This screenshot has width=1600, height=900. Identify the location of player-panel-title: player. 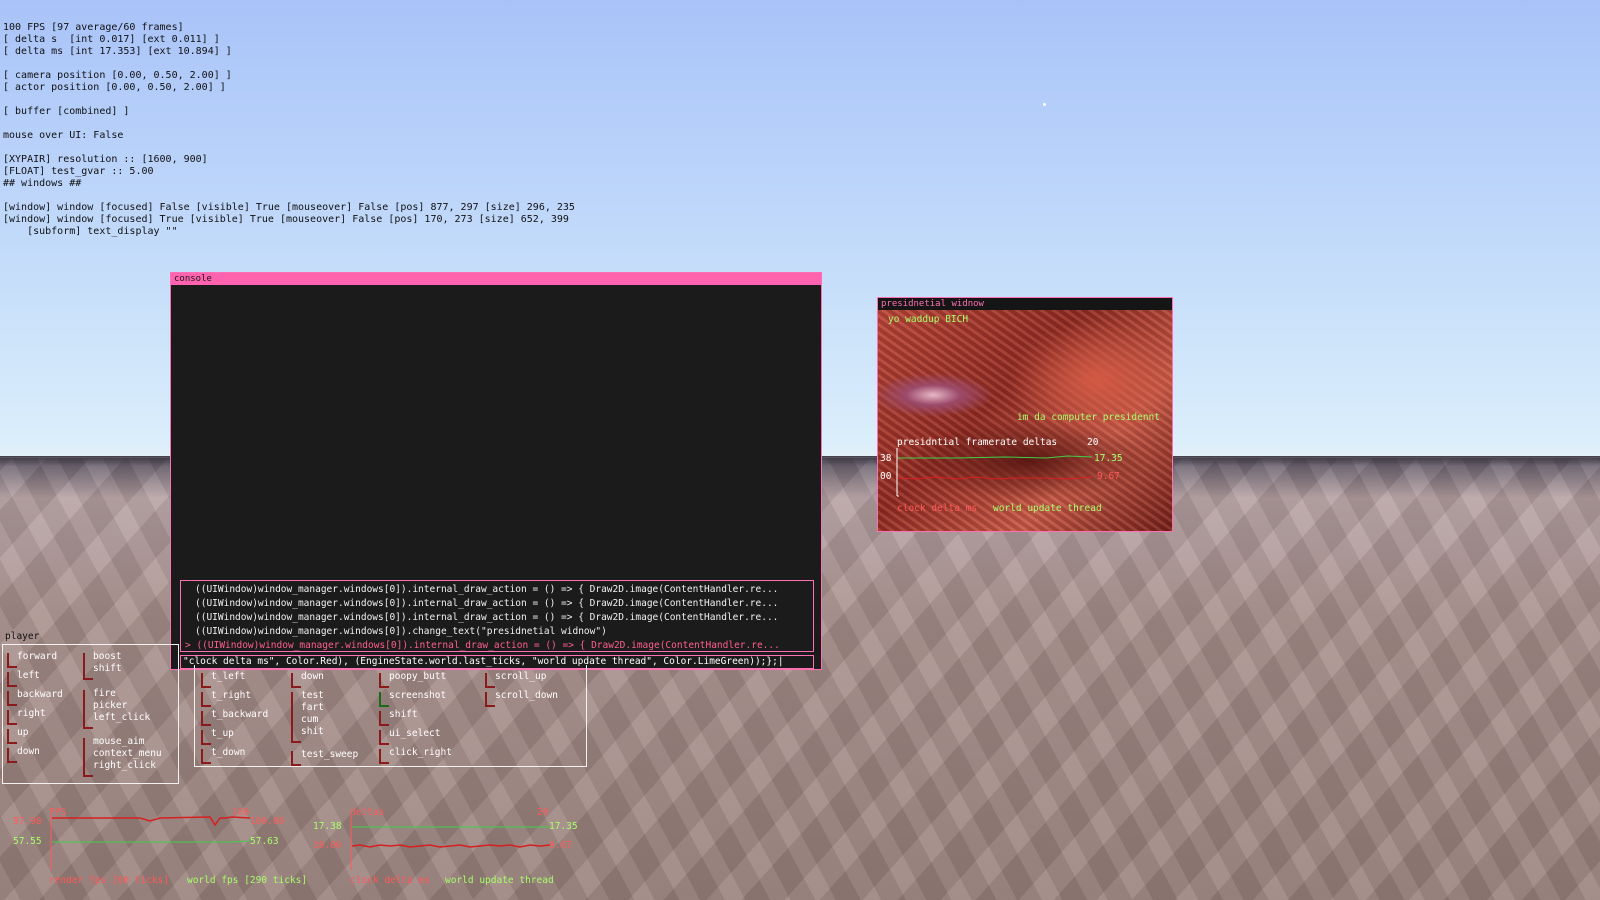
(22, 636).